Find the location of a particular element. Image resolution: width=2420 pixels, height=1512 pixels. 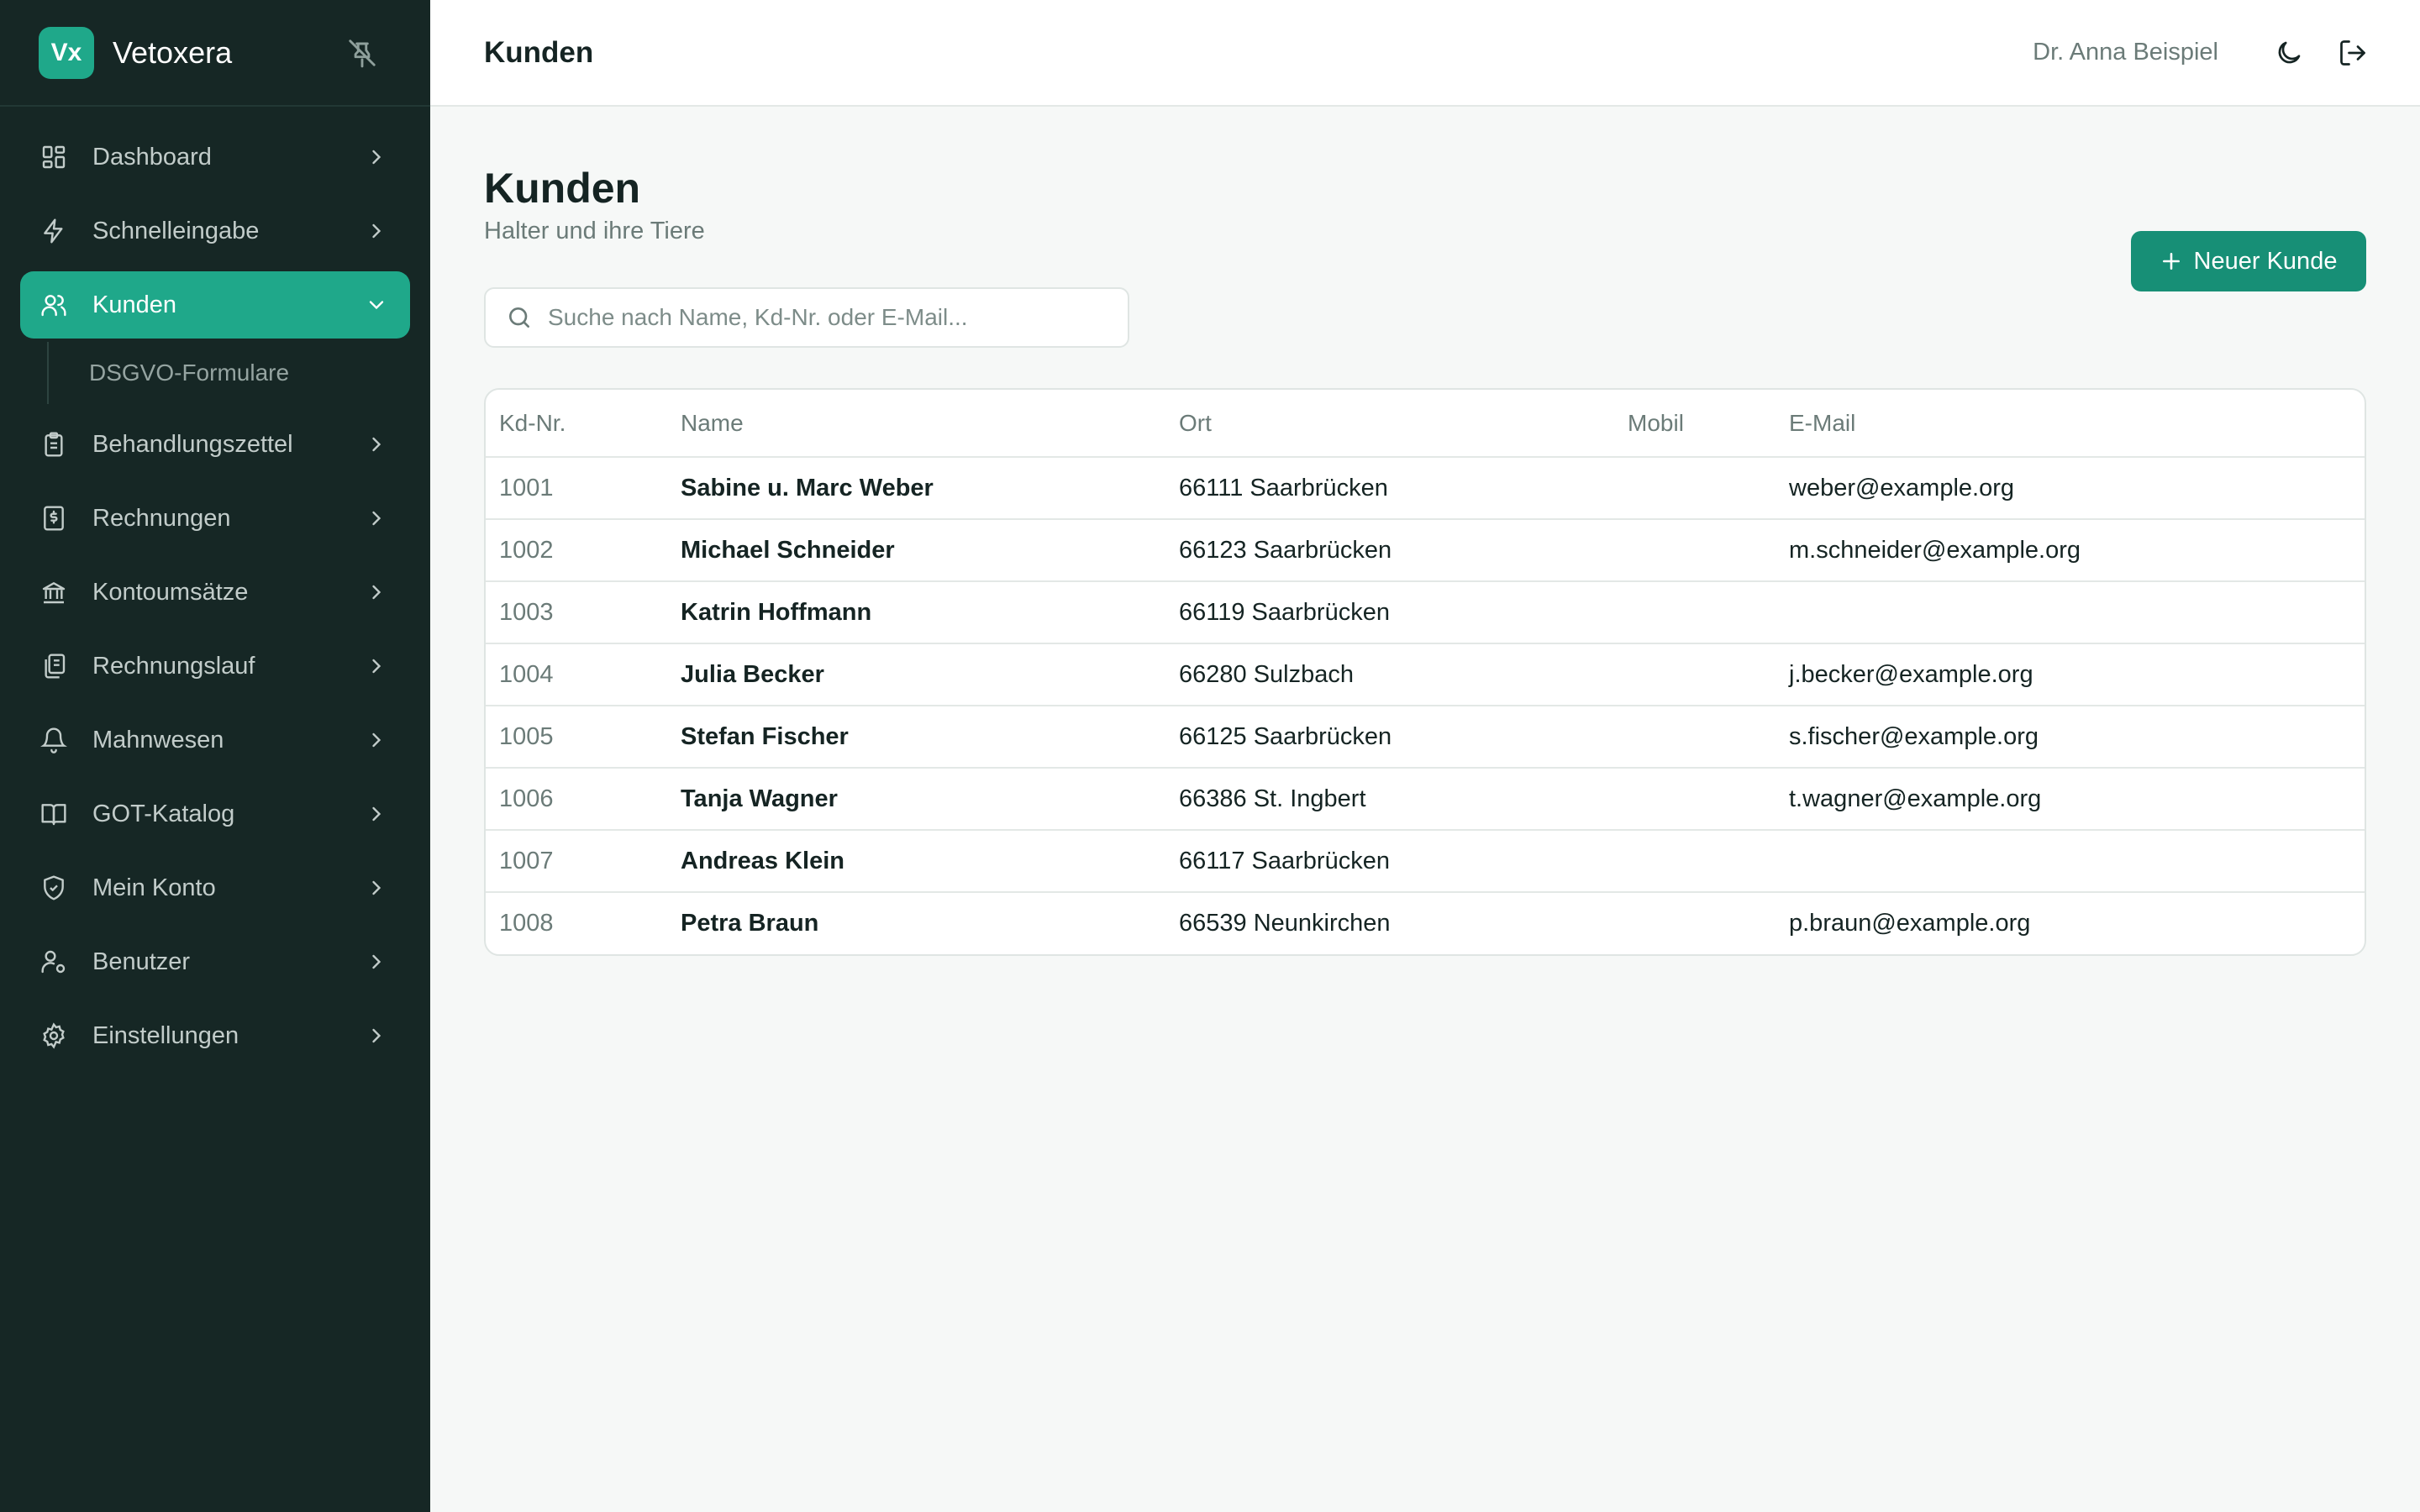

cell-name: Sabine u. Marc Weber is located at coordinates (916, 488).